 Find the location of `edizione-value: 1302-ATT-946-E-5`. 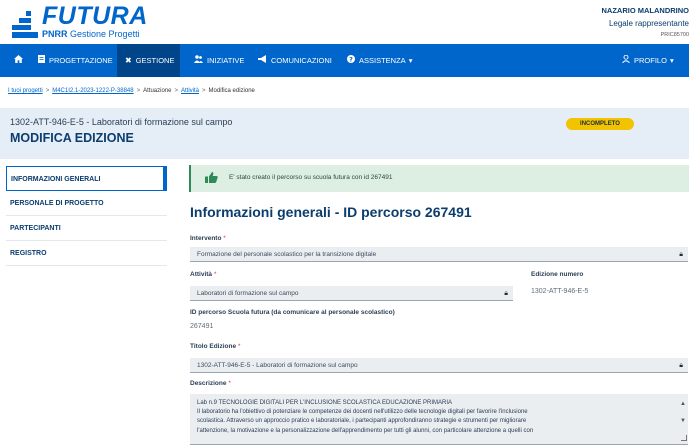

edizione-value: 1302-ATT-946-E-5 is located at coordinates (560, 291).